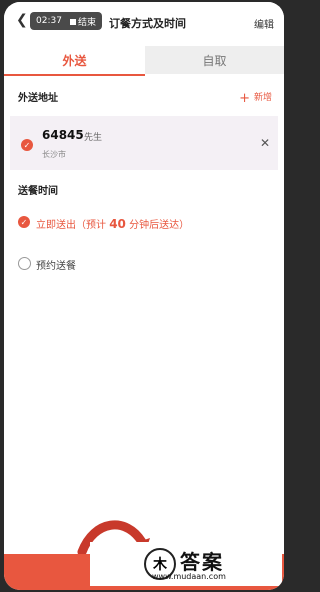  I want to click on stop-recording-button: 结束, so click(82, 21).